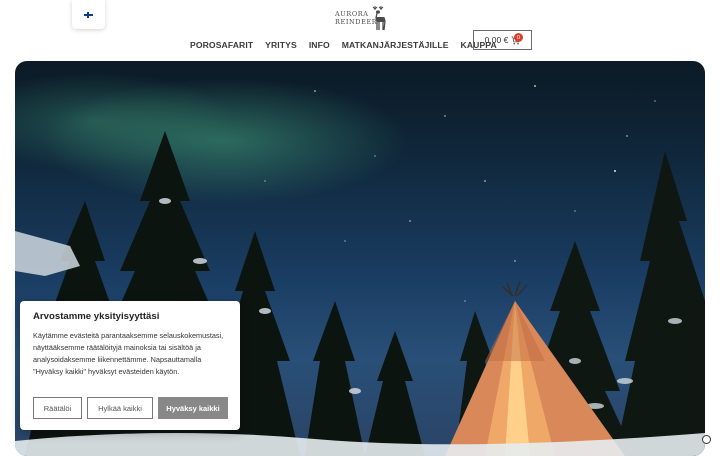 Image resolution: width=720 pixels, height=456 pixels. I want to click on logo-text: AURORA REINDEER, so click(356, 17).